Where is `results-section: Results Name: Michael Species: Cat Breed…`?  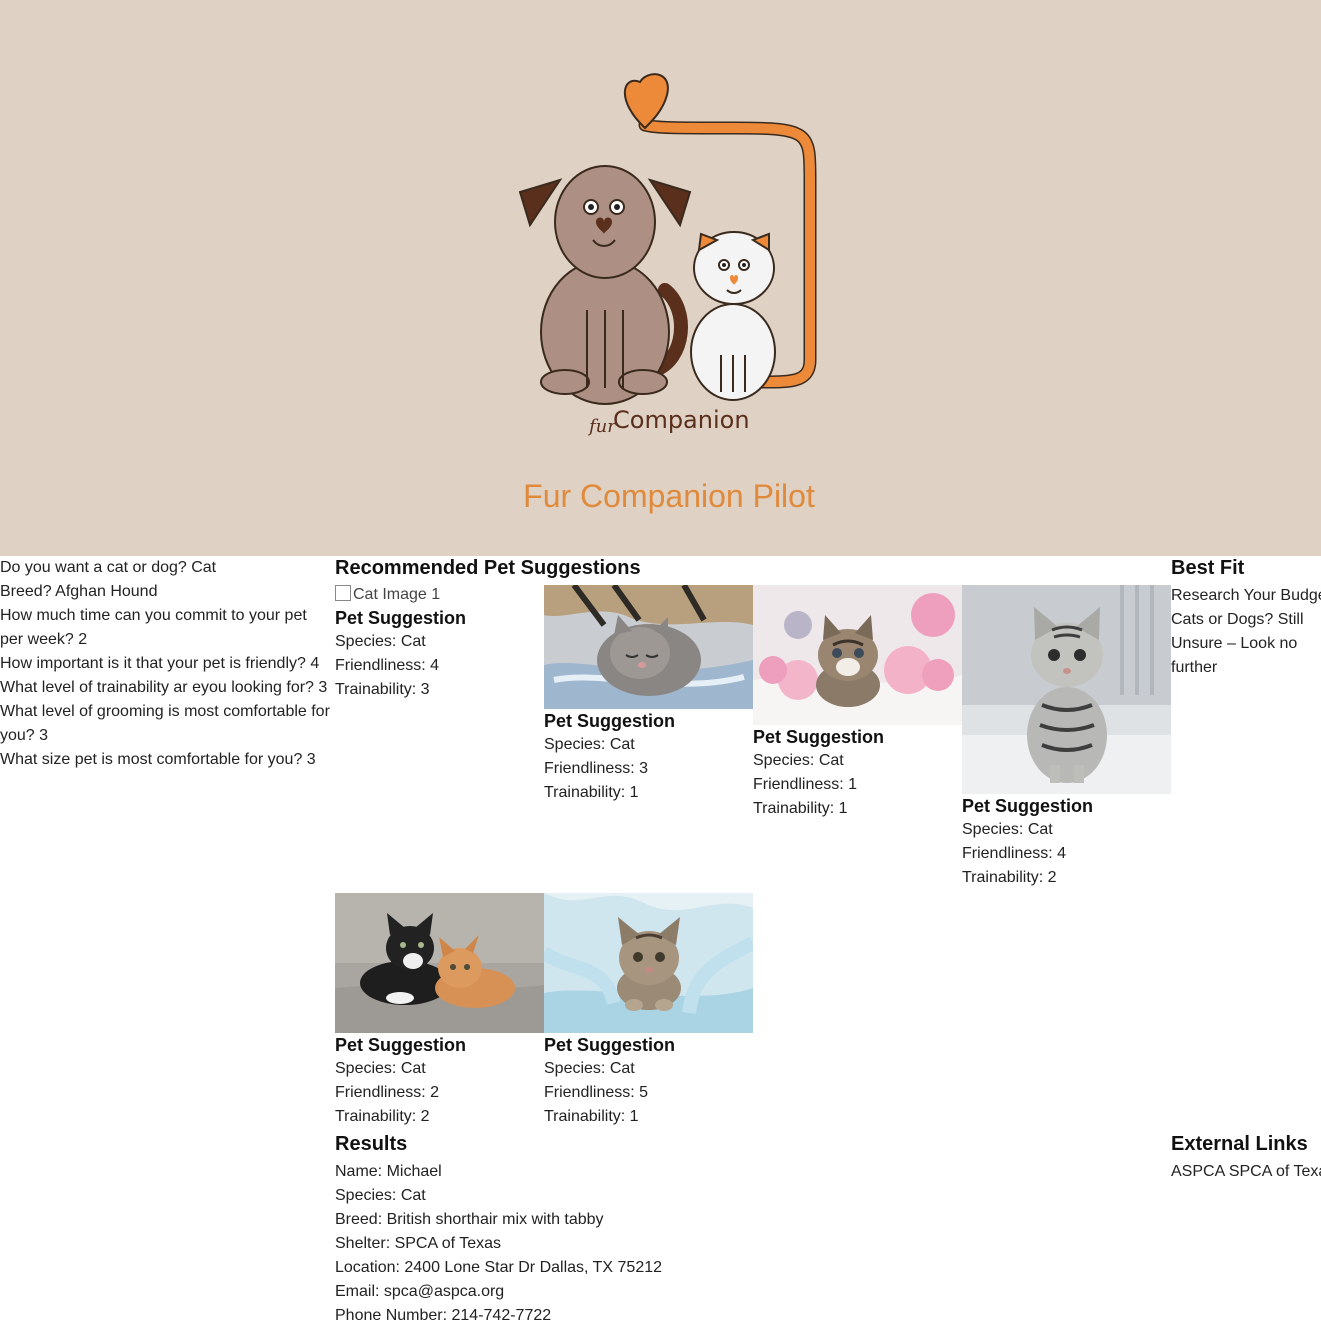
results-section: Results Name: Michael Species: Cat Breed… is located at coordinates (585, 1230).